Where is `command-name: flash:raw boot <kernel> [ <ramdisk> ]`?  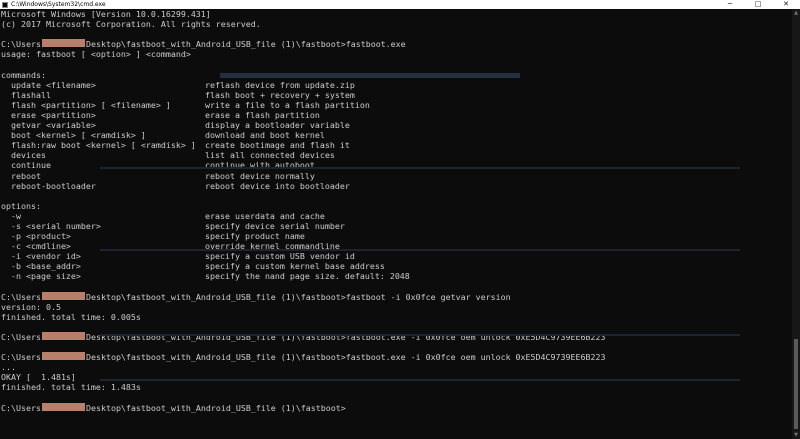
command-name: flash:raw boot <kernel> [ <ramdisk> ] is located at coordinates (98, 145).